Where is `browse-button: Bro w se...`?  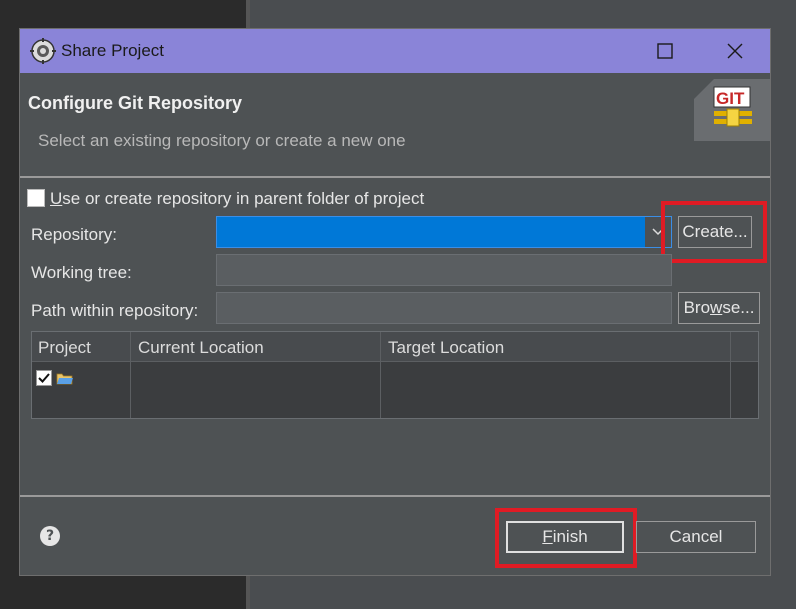 browse-button: Bro w se... is located at coordinates (719, 308).